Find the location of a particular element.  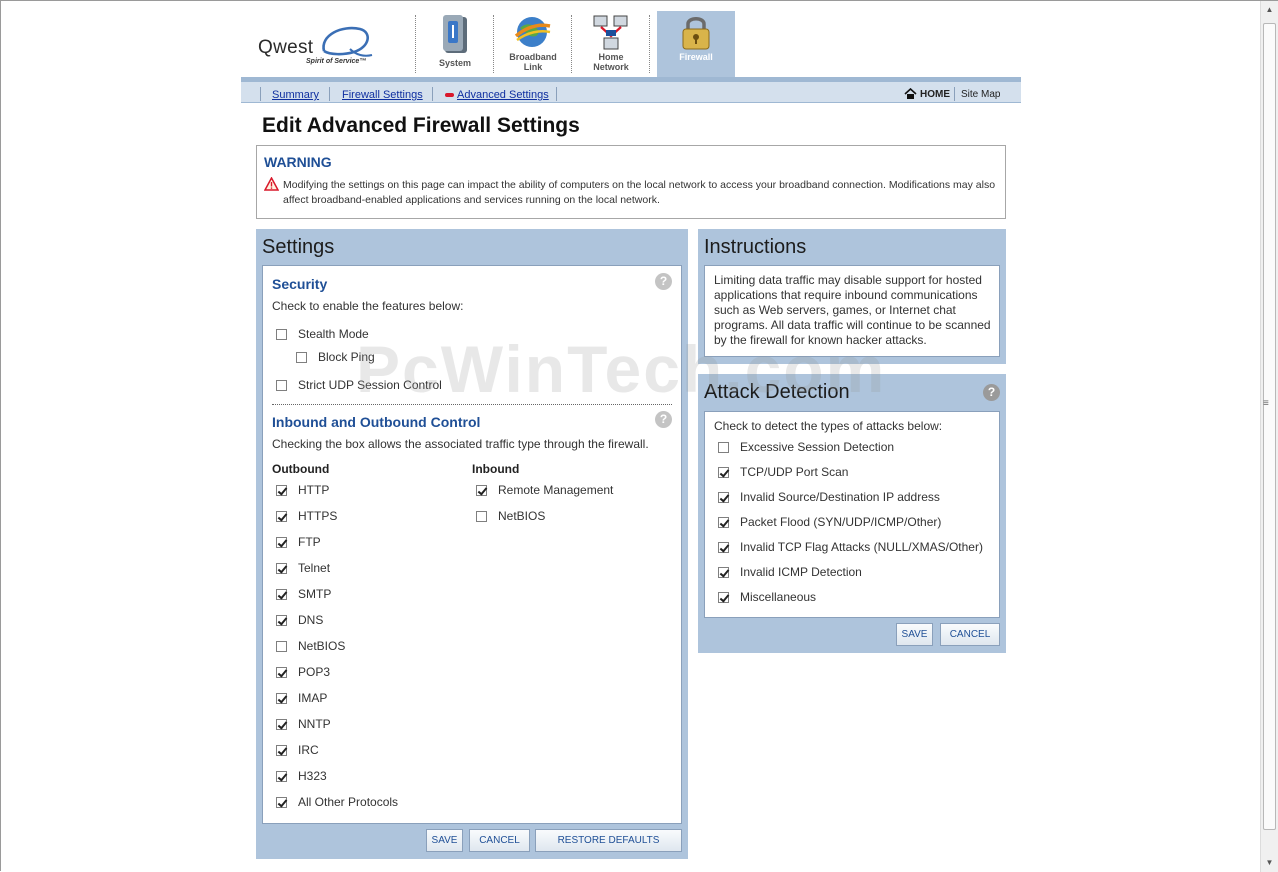

outbound-https-option: HTTPS is located at coordinates (306, 516).